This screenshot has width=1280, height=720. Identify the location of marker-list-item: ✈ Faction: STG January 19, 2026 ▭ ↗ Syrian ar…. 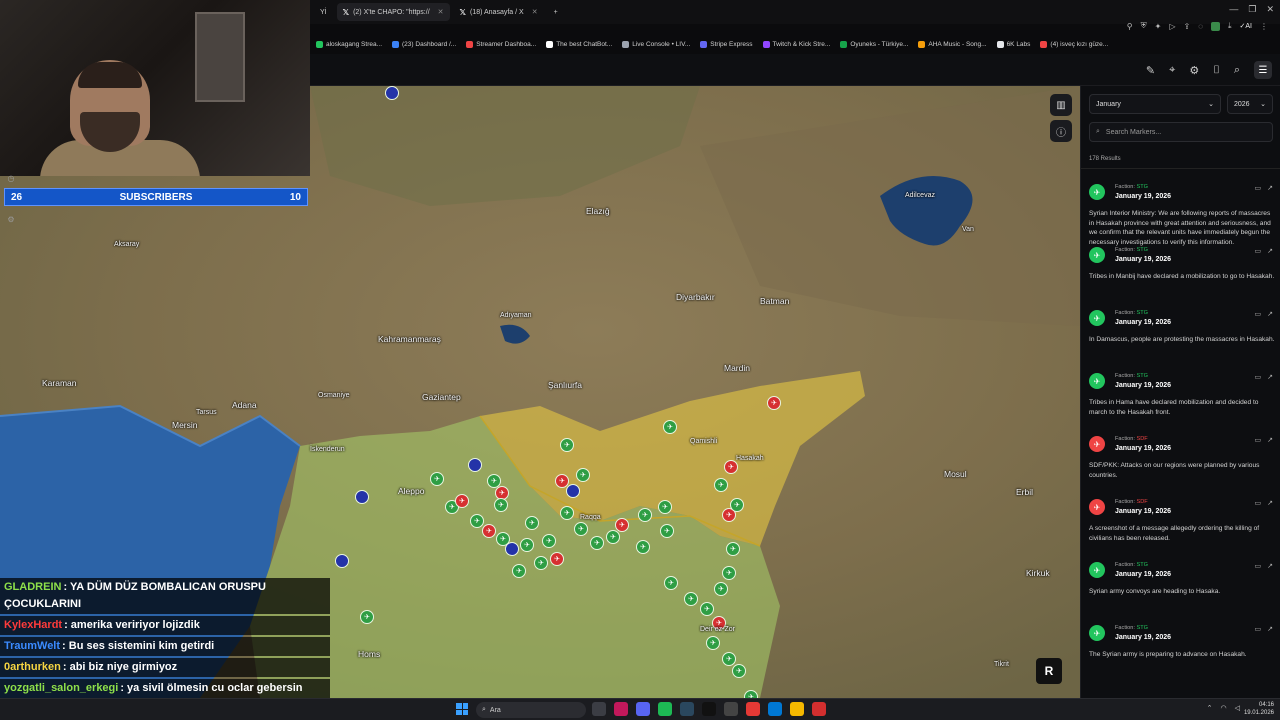
(1180, 587).